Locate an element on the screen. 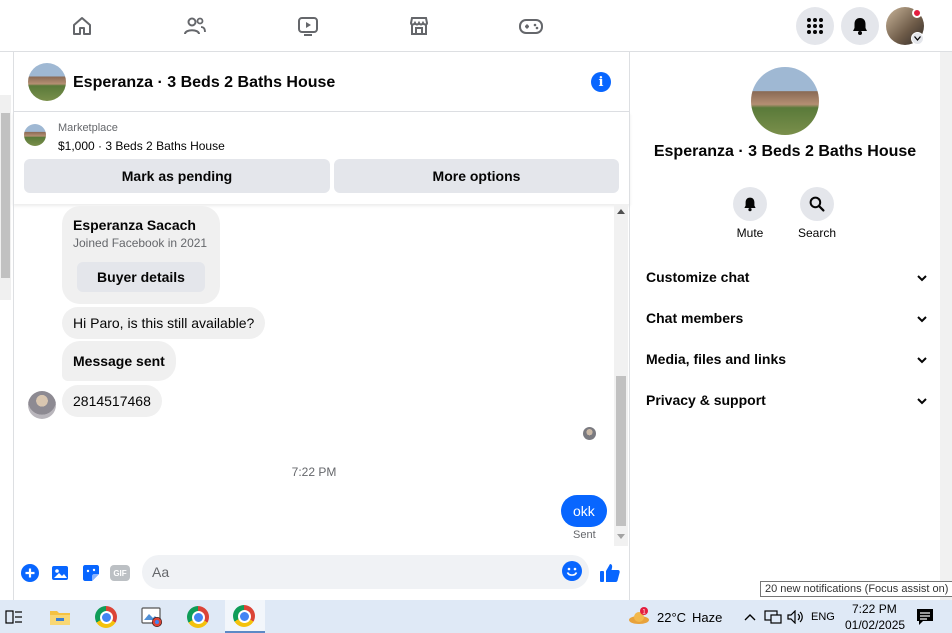 Image resolution: width=952 pixels, height=633 pixels. photos-app-icon is located at coordinates (152, 617).